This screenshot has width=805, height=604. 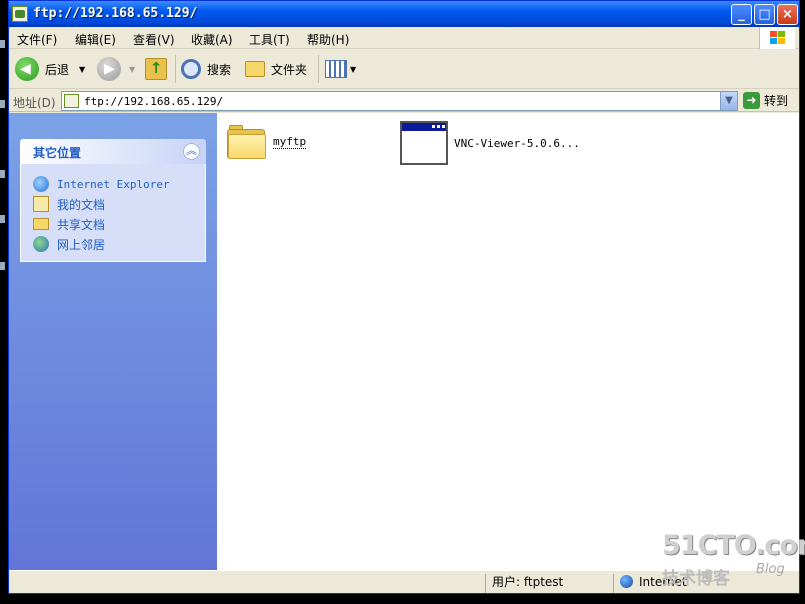 I want to click on views-button: ▼, so click(x=340, y=69).